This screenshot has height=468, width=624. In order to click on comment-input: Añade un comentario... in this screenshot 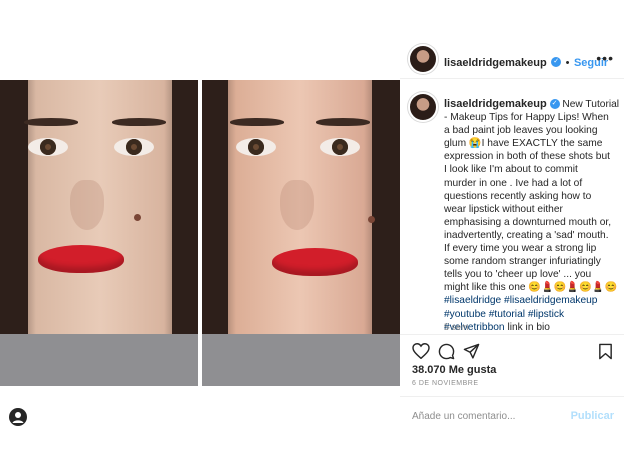, I will do `click(463, 416)`.